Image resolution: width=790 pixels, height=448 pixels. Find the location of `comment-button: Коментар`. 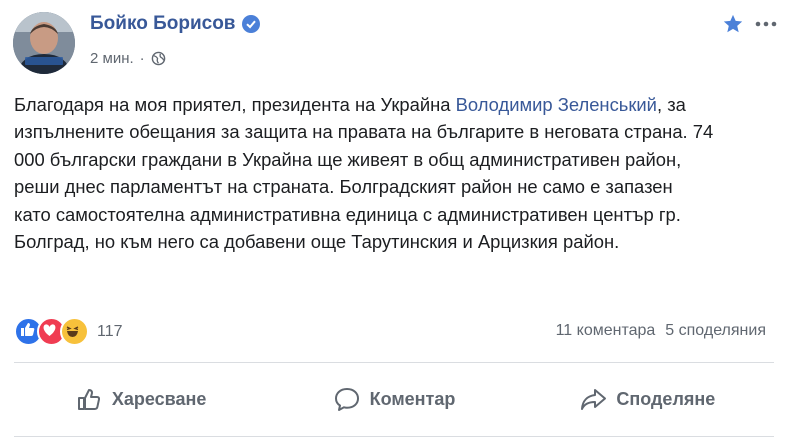

comment-button: Коментар is located at coordinates (393, 399).